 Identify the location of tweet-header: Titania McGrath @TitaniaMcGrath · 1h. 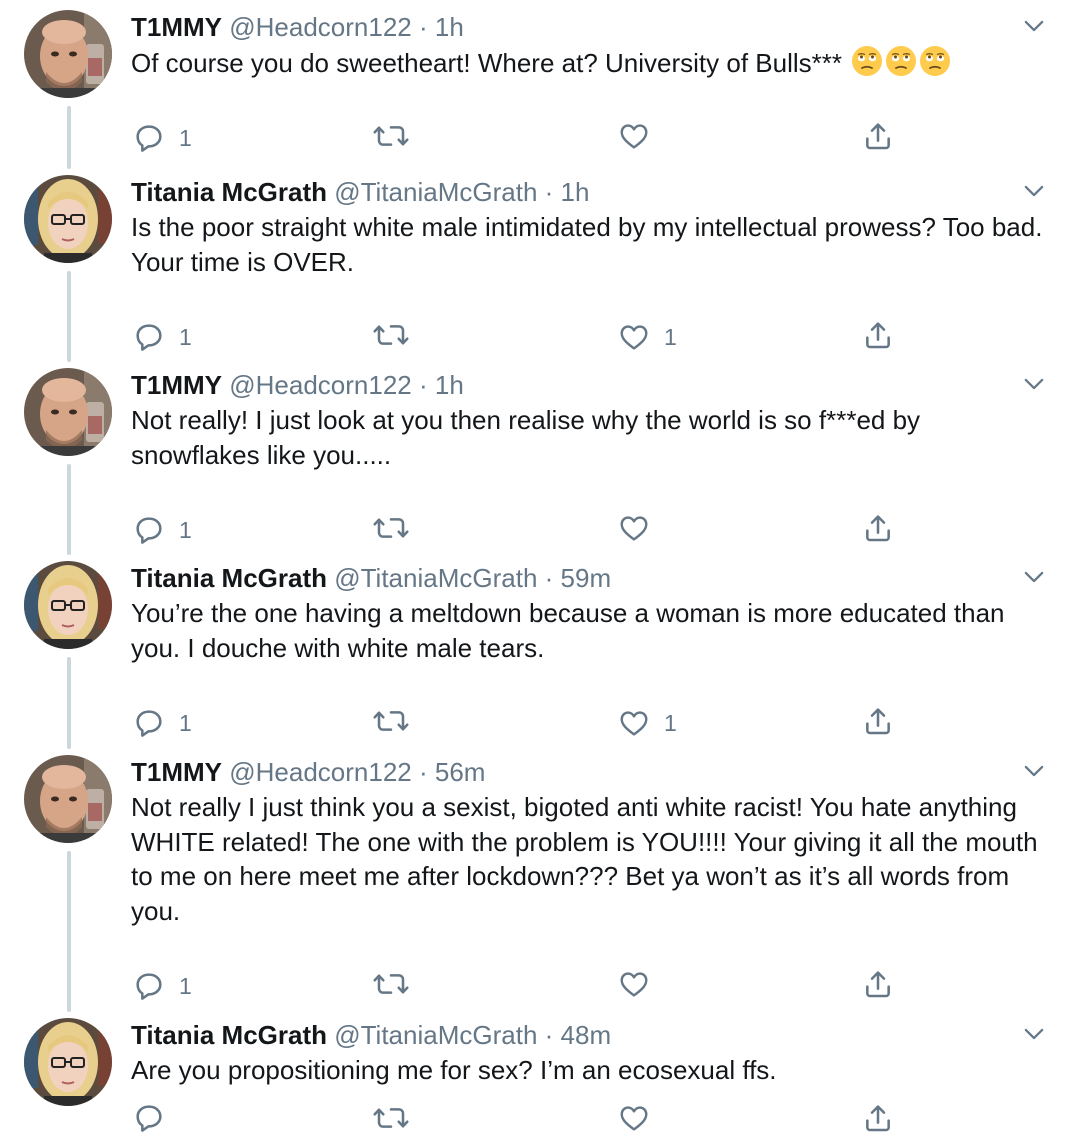
(360, 192).